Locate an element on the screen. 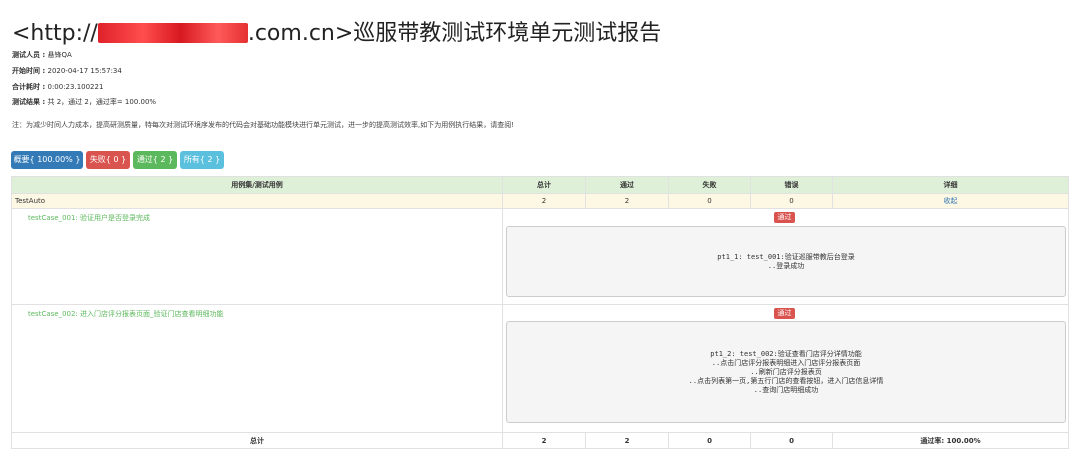 The width and height of the screenshot is (1080, 461). summary-filter-button: 概要{ 100.00% } is located at coordinates (47, 160).